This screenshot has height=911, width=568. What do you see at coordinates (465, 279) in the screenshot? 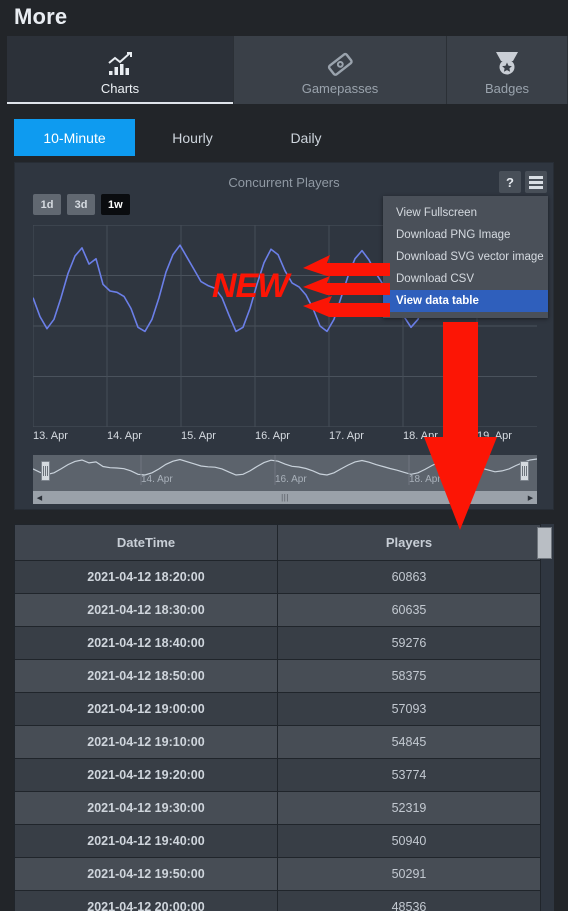
I see `menu-item-download-csv: Download CSV` at bounding box center [465, 279].